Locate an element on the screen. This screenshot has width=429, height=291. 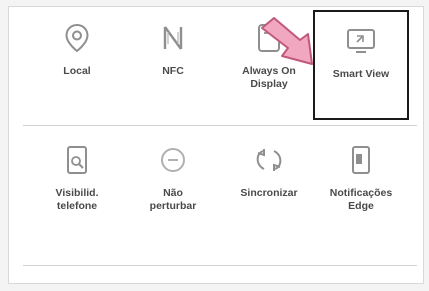
phone-visibility-icon is located at coordinates (77, 160).